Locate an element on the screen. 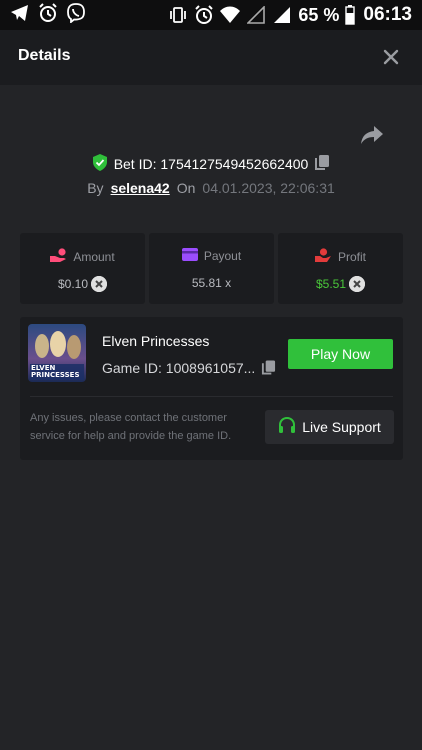 This screenshot has width=422, height=750. stat-profit: Profit $5.51 is located at coordinates (340, 268).